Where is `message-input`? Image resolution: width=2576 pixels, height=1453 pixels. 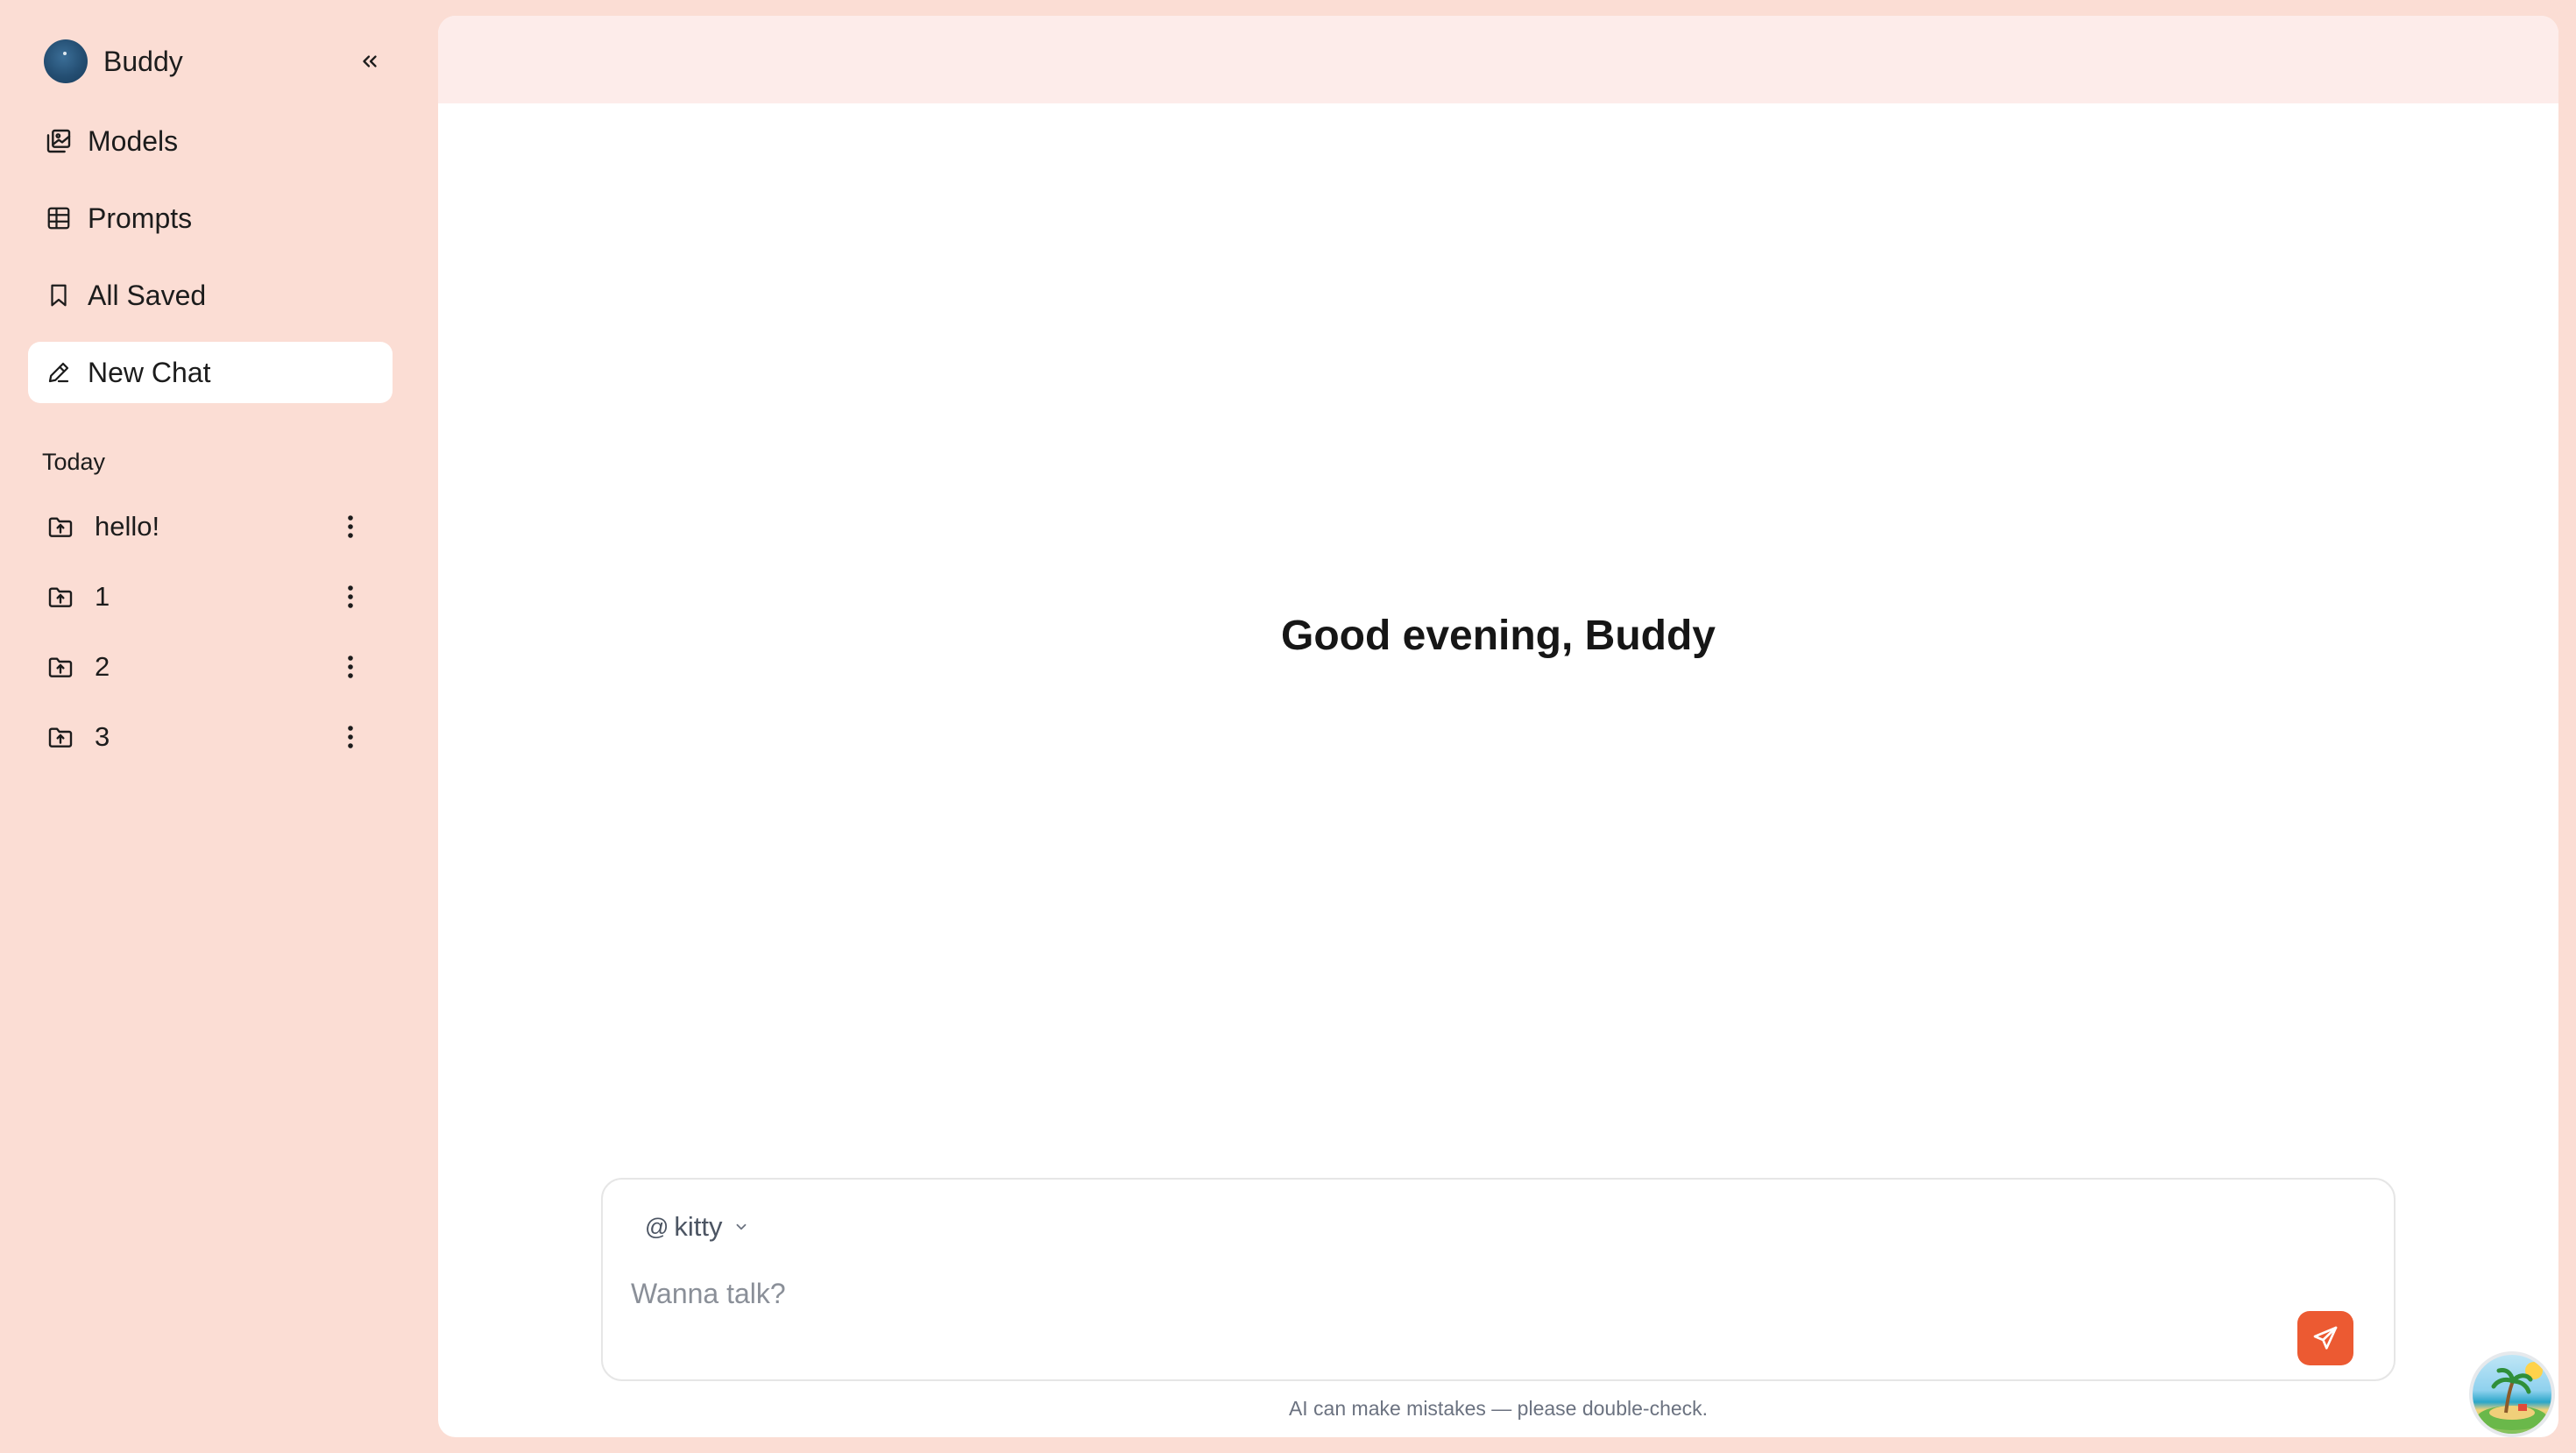
message-input is located at coordinates (1463, 1293).